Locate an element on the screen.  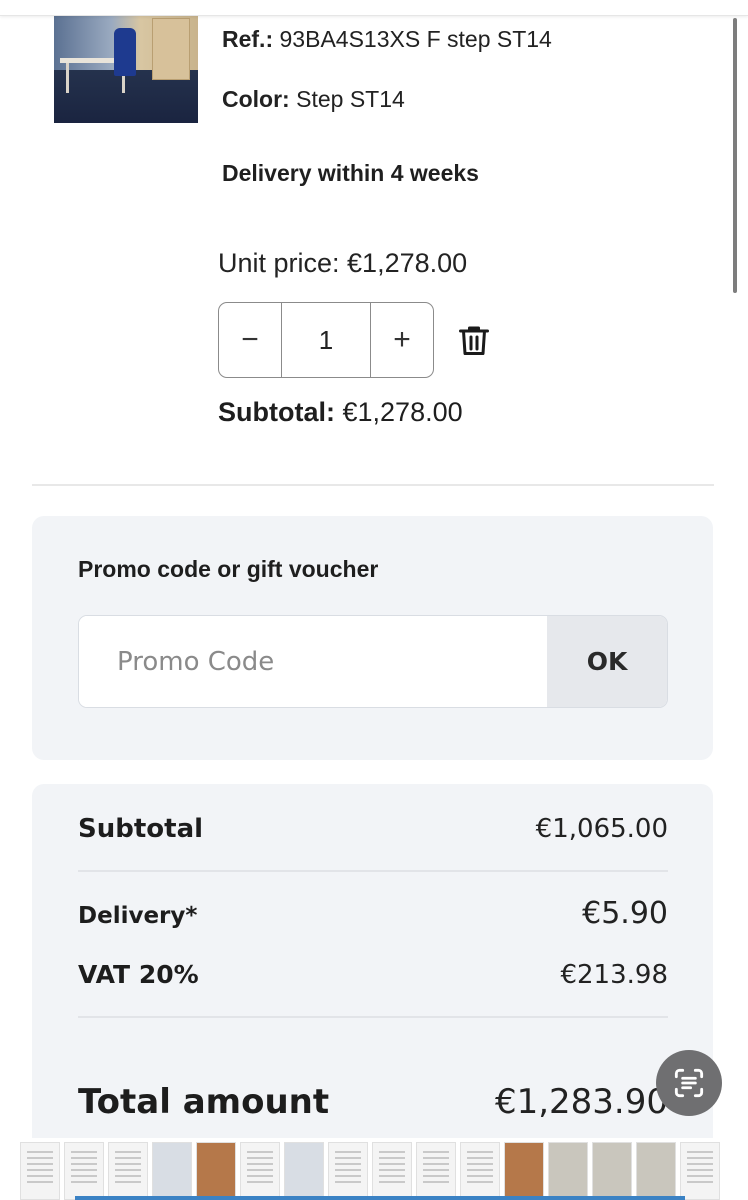
scan-text-button is located at coordinates (689, 1083).